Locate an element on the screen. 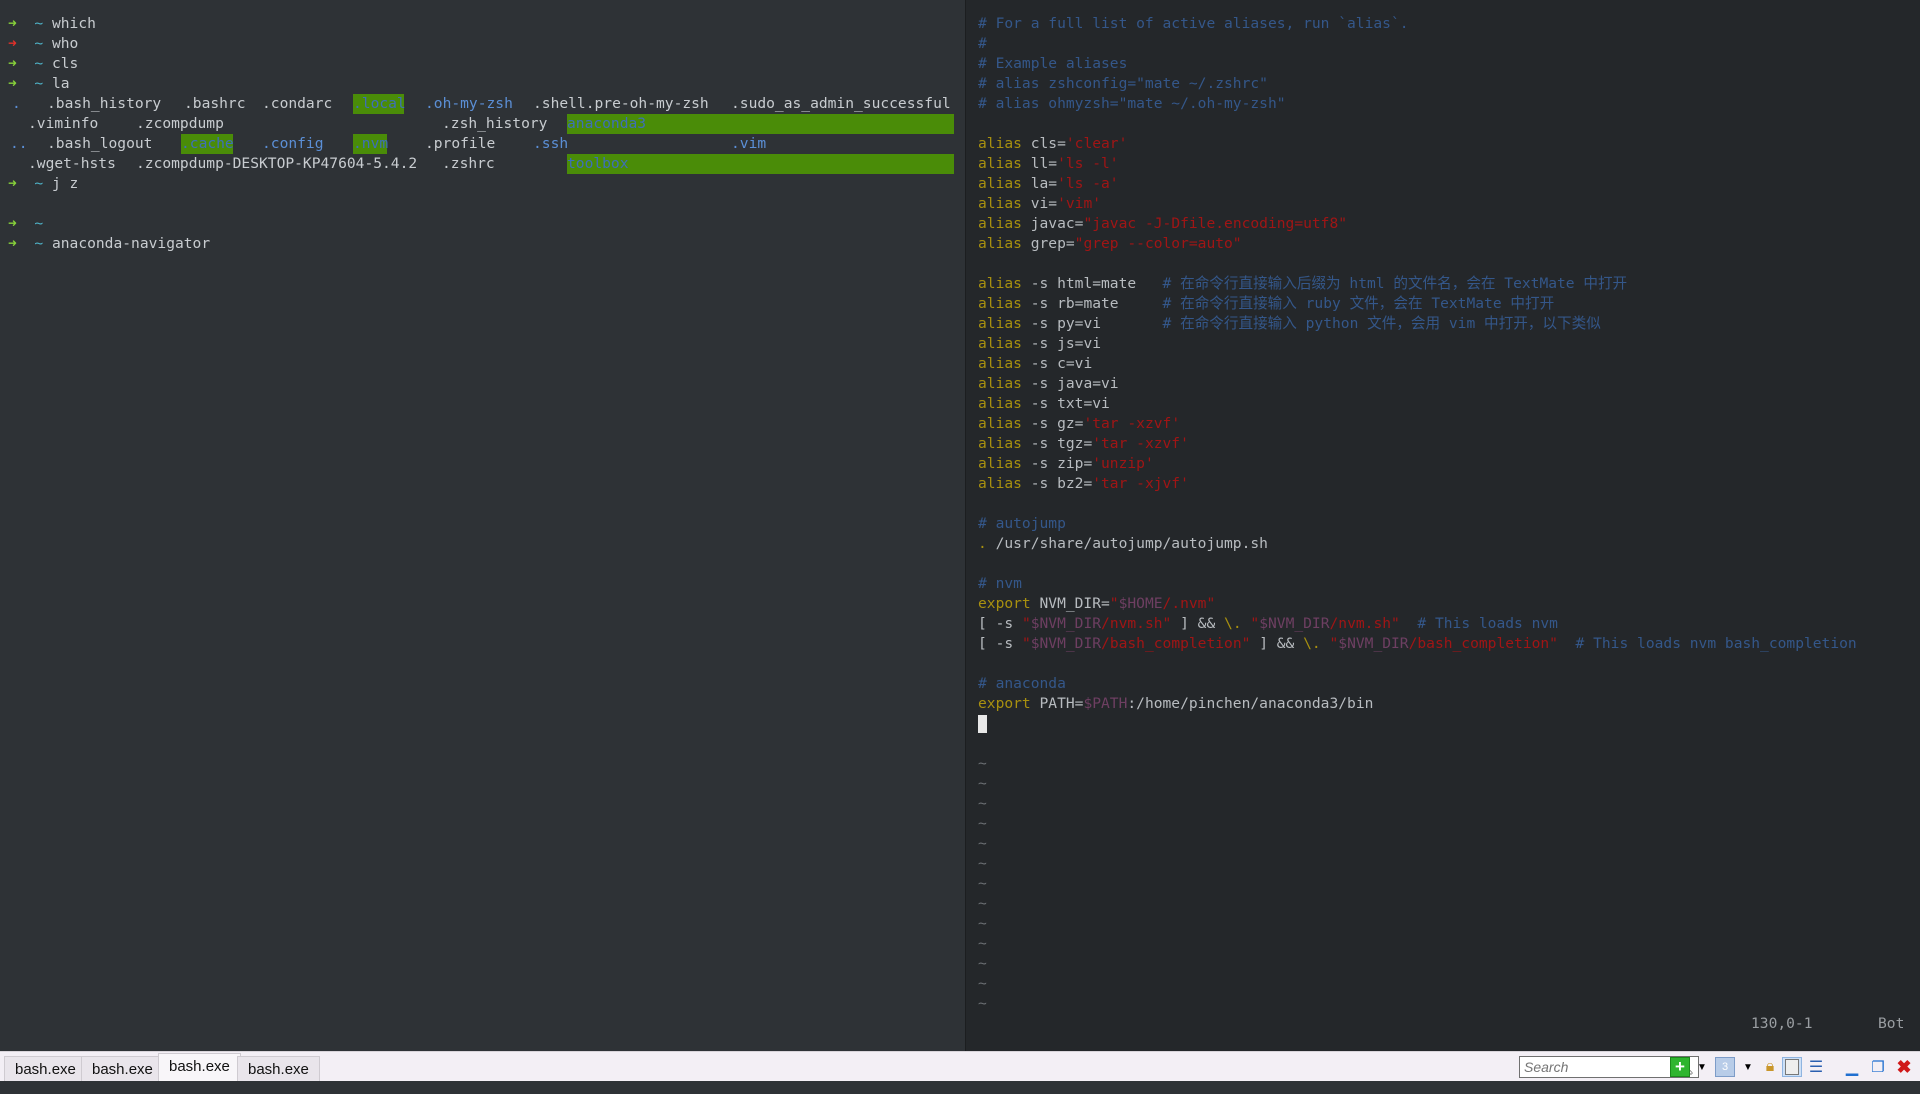  prompt-line: ➜ ~ is located at coordinates (30, 224).